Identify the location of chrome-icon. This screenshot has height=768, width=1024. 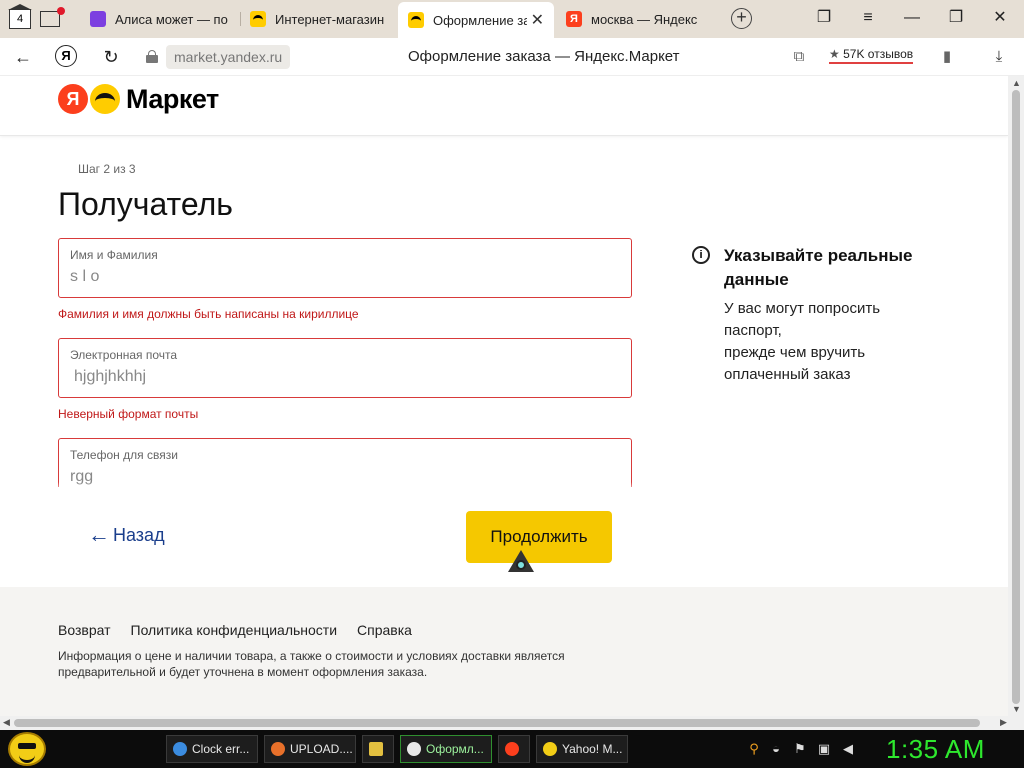
(180, 749).